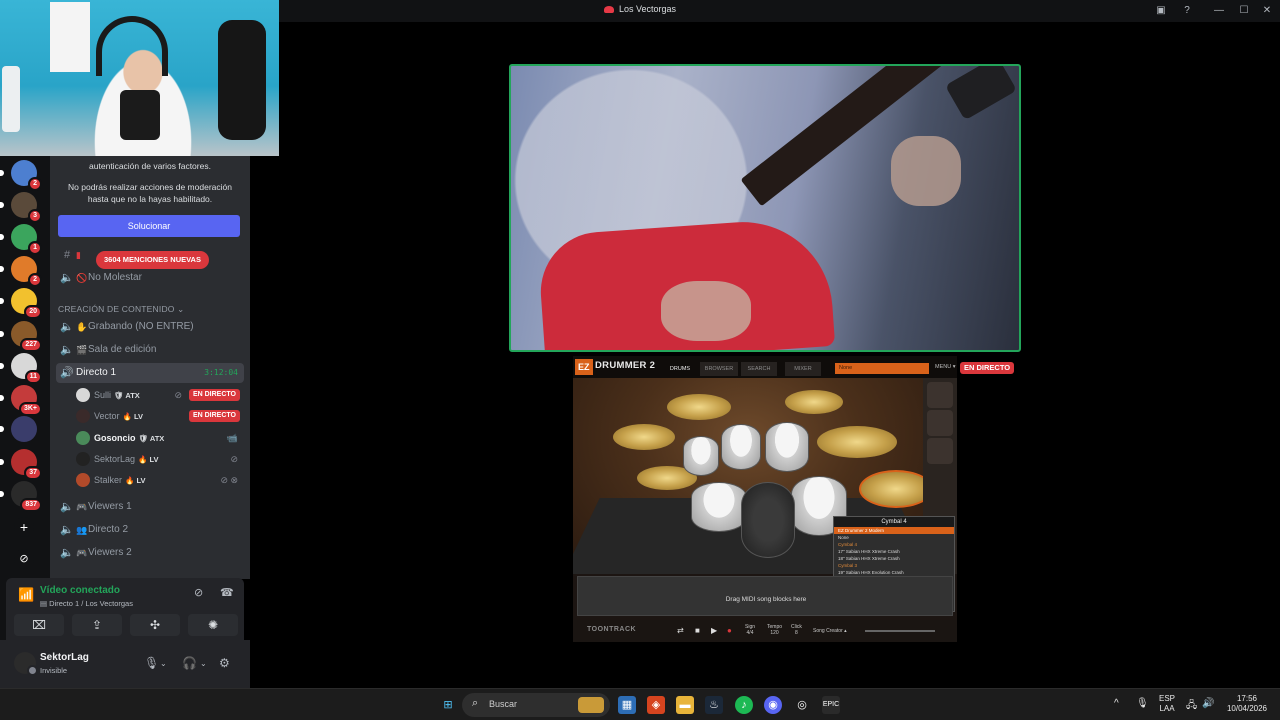 The height and width of the screenshot is (720, 1280). I want to click on settings-gear-icon: ⚙, so click(224, 663).